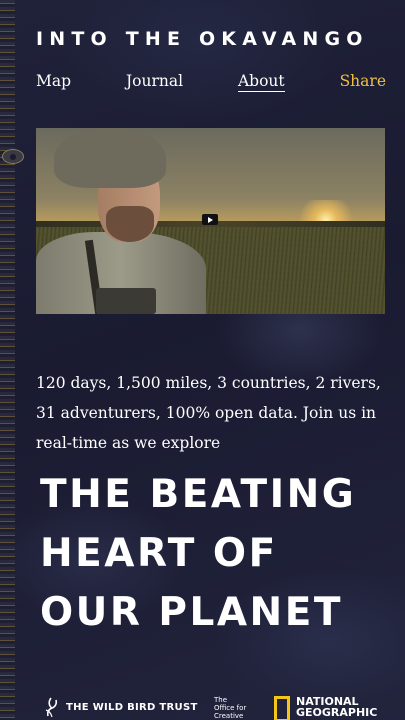 This screenshot has height=720, width=405. I want to click on natgeo-frame-icon, so click(282, 708).